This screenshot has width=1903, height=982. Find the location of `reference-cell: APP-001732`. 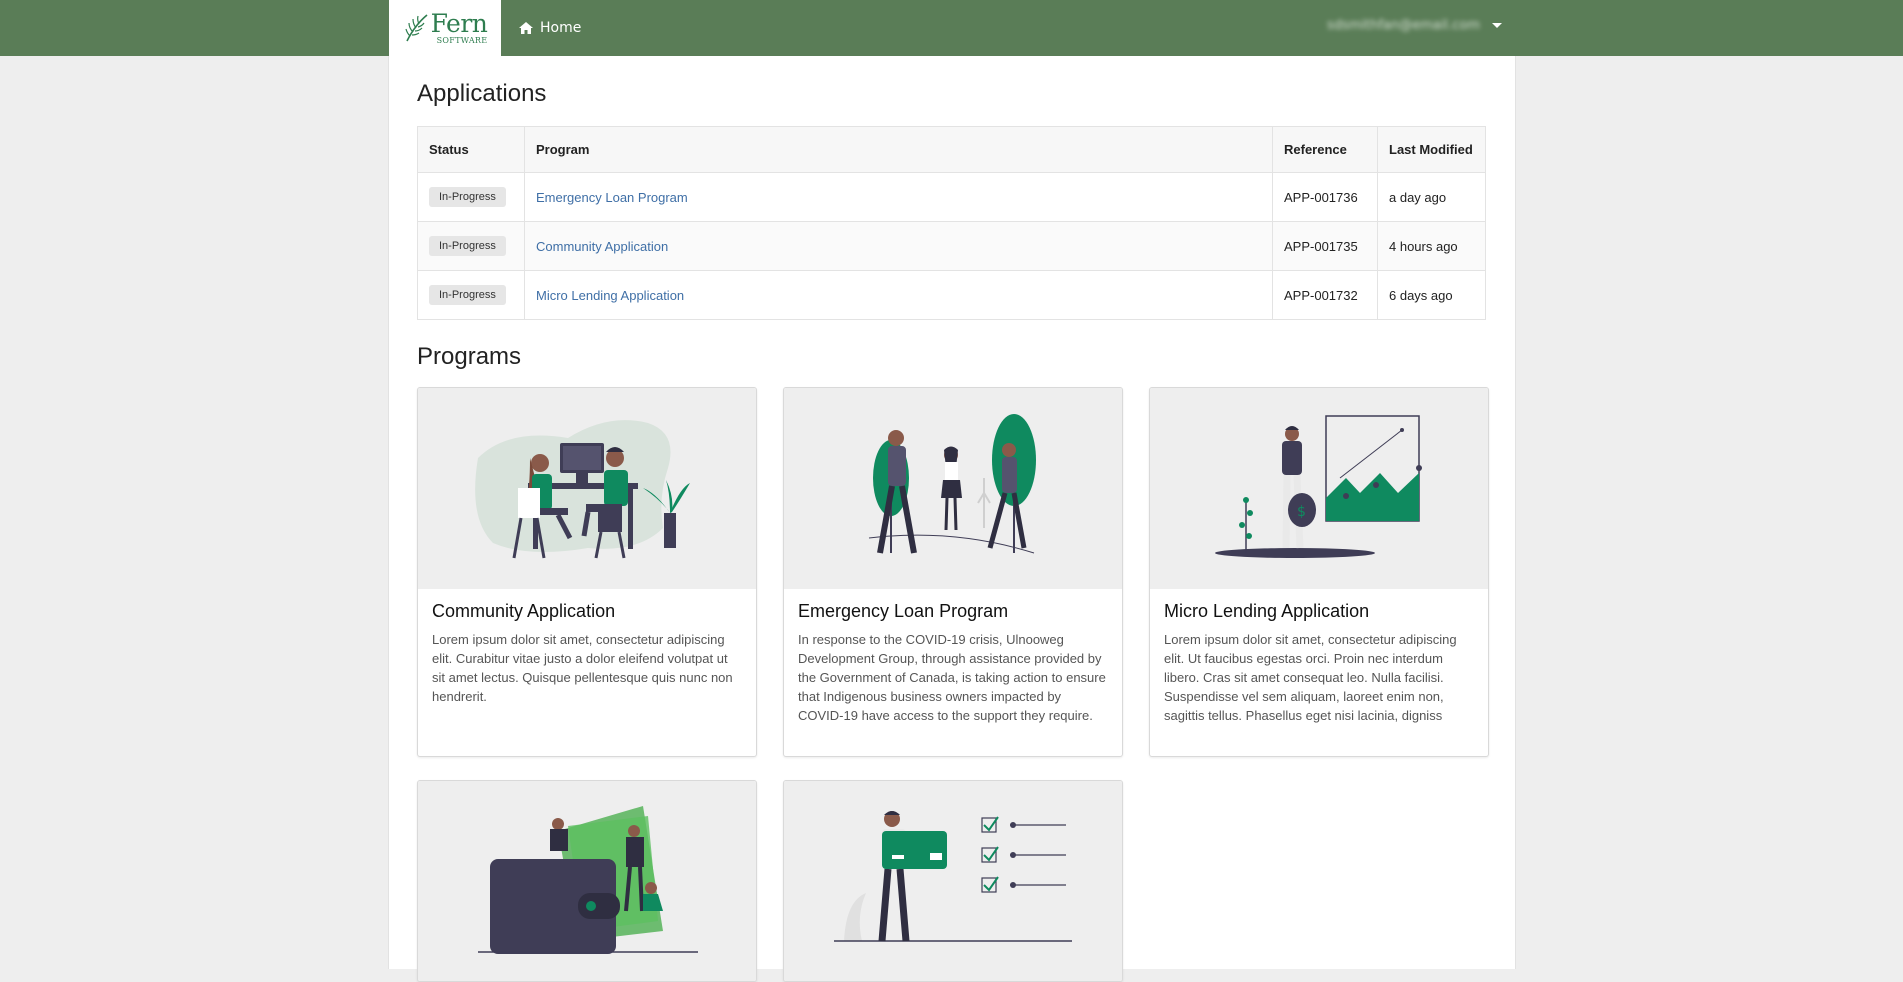

reference-cell: APP-001732 is located at coordinates (1325, 295).